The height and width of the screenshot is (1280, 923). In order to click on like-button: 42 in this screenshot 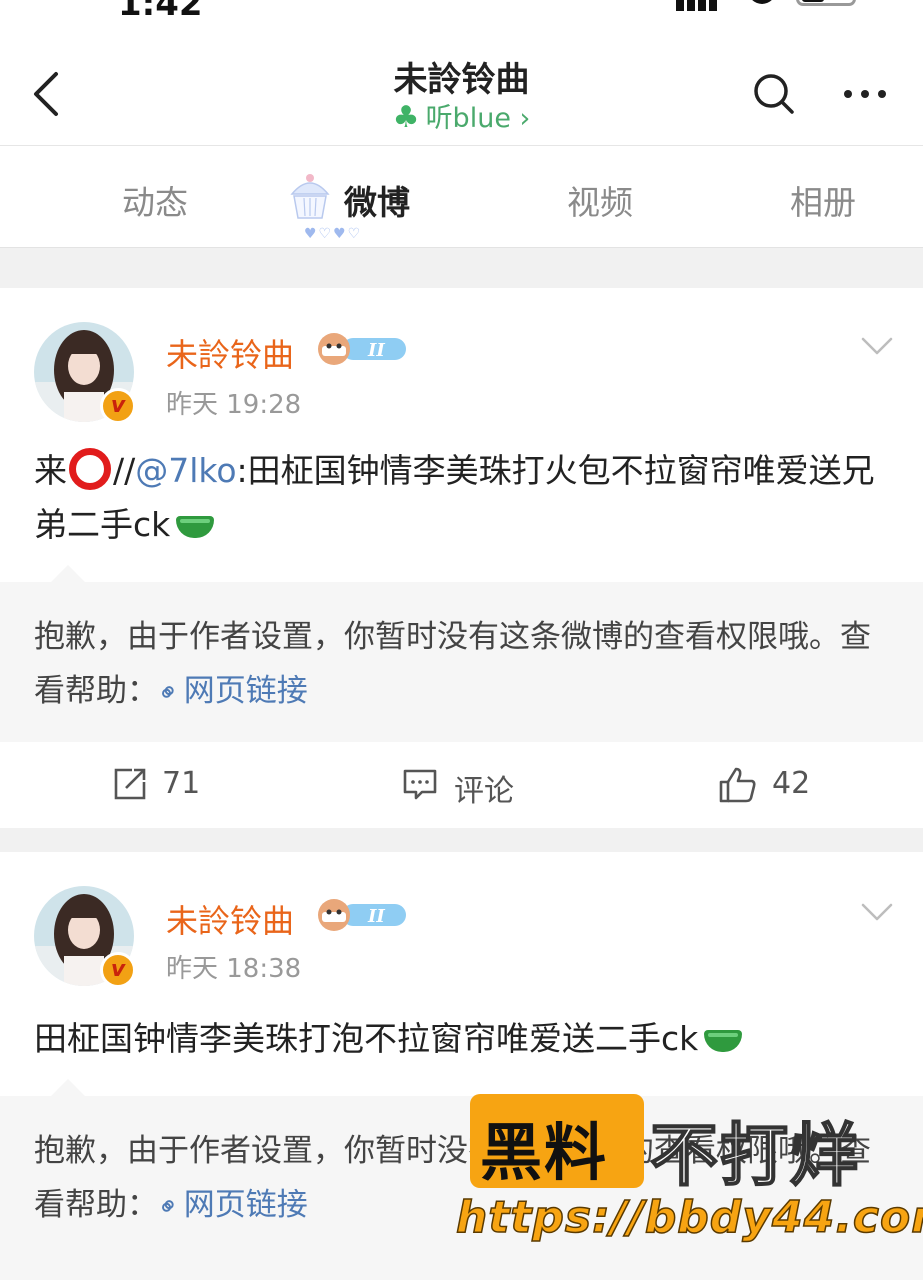, I will do `click(773, 786)`.